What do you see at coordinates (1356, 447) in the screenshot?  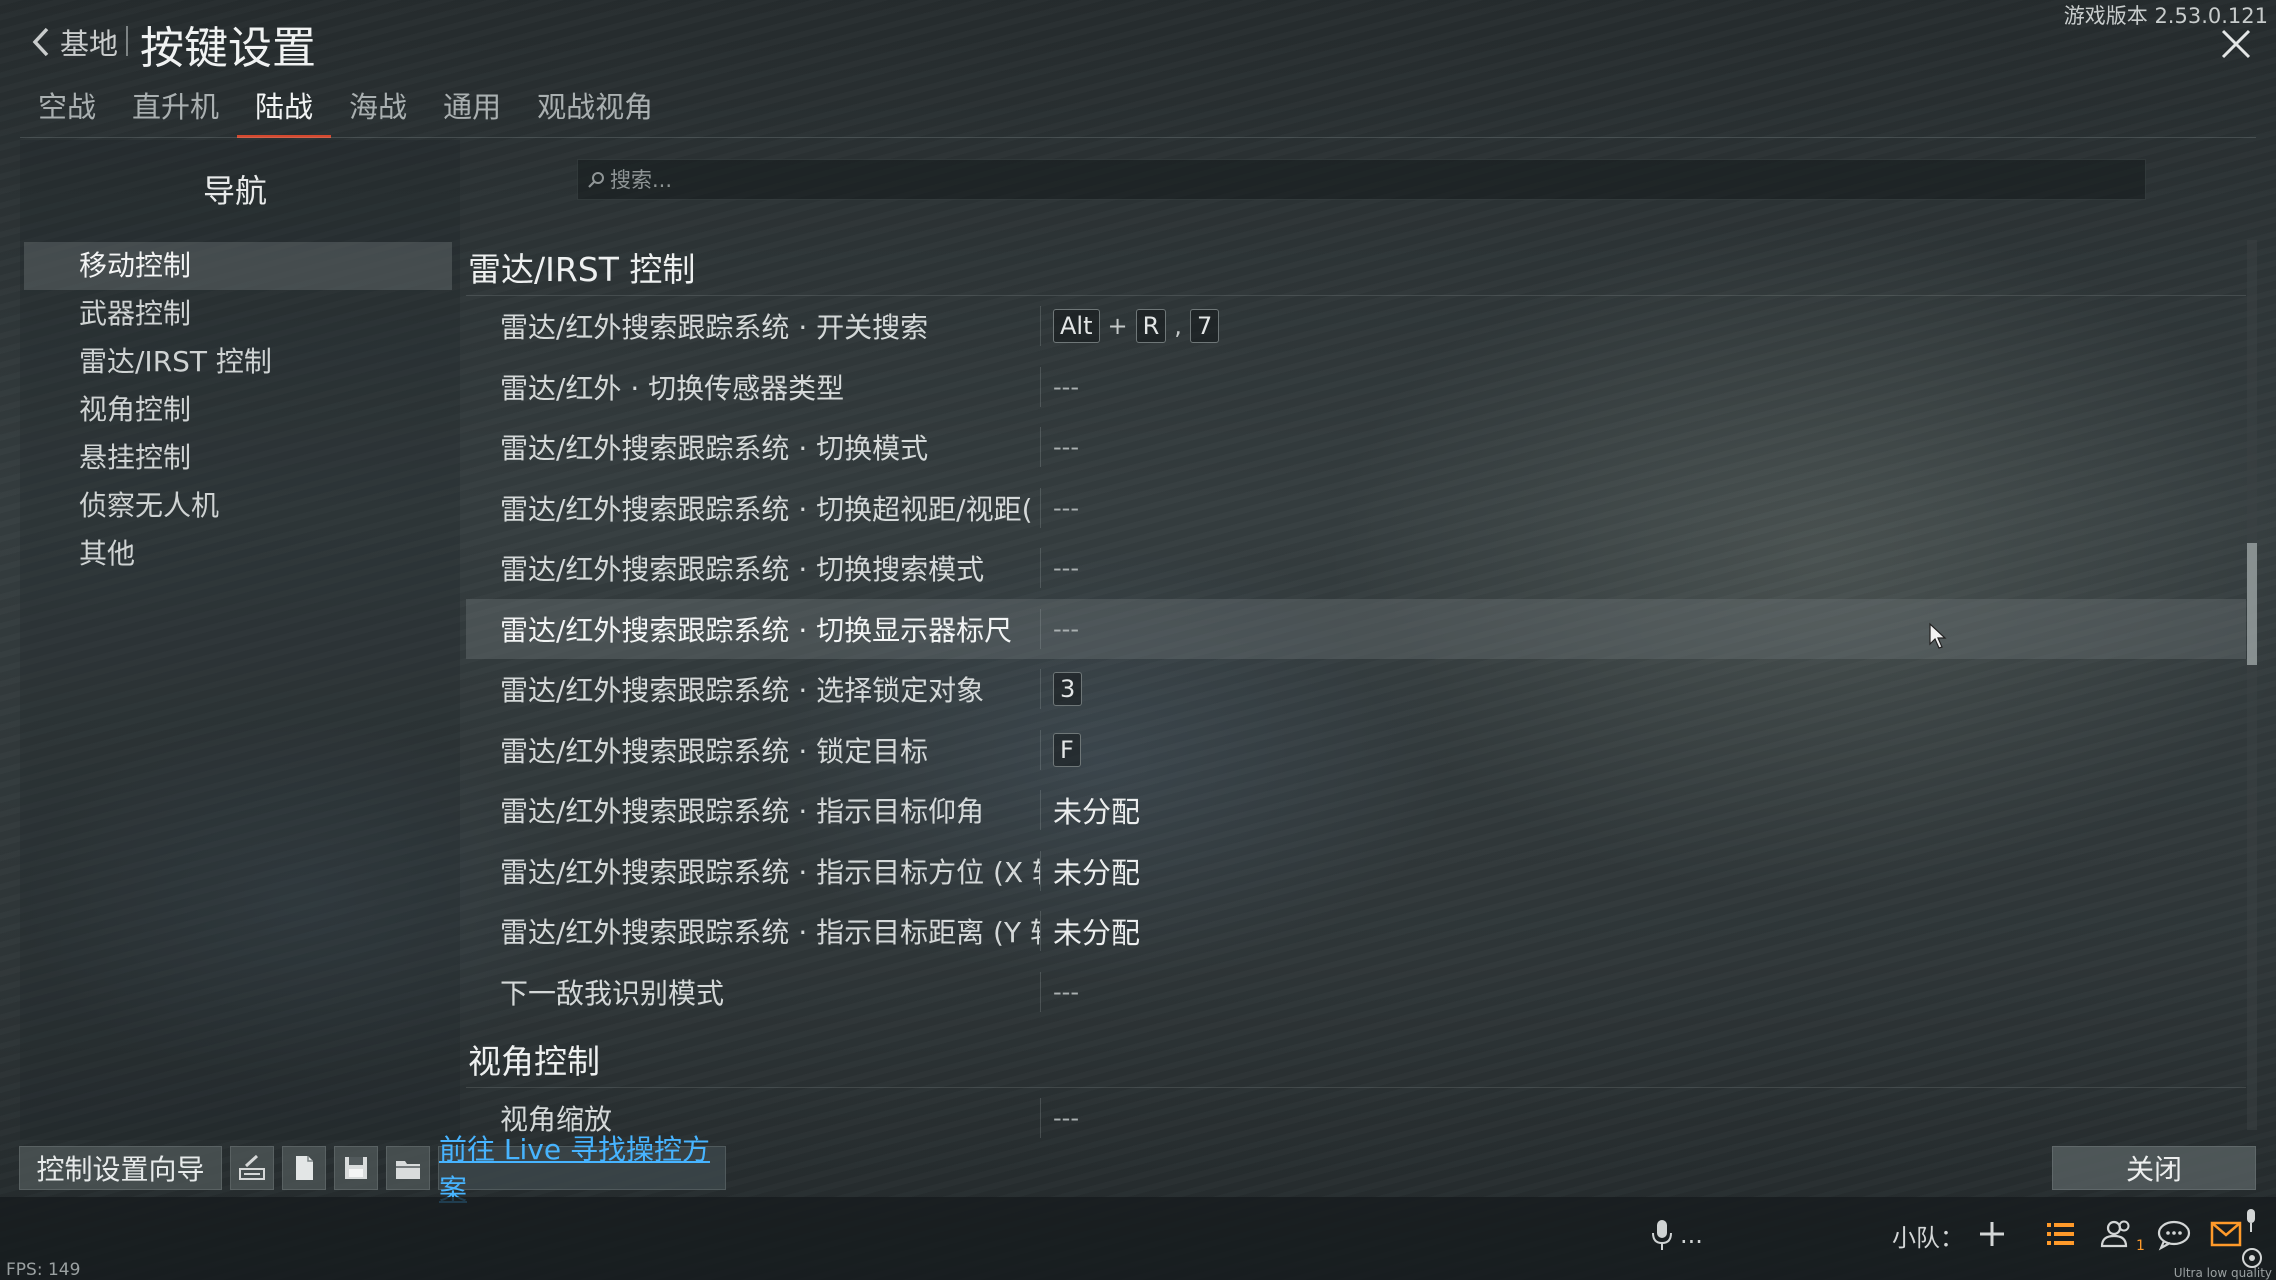 I see `binding-row: 雷达/红外搜索跟踪系统 · 切换模式 ---` at bounding box center [1356, 447].